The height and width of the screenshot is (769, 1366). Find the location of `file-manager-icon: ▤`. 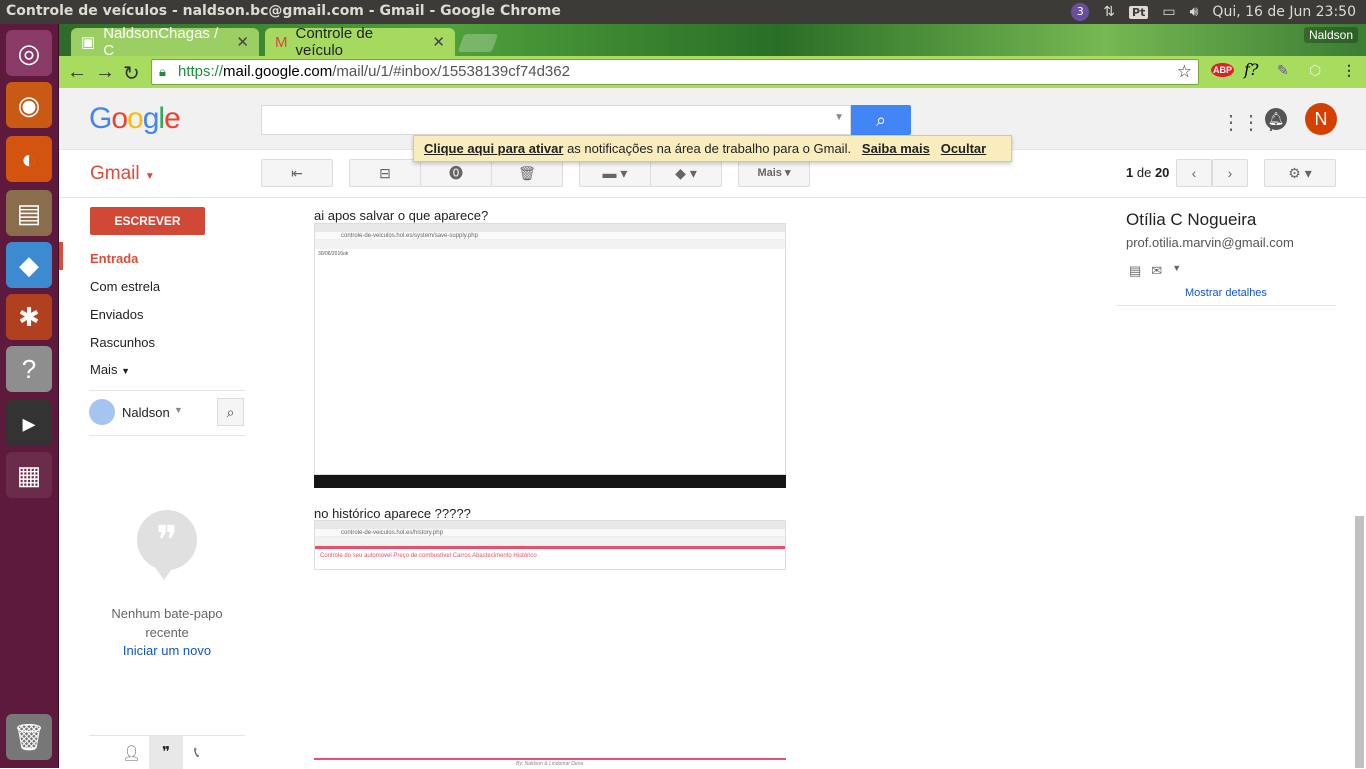

file-manager-icon: ▤ is located at coordinates (29, 213).